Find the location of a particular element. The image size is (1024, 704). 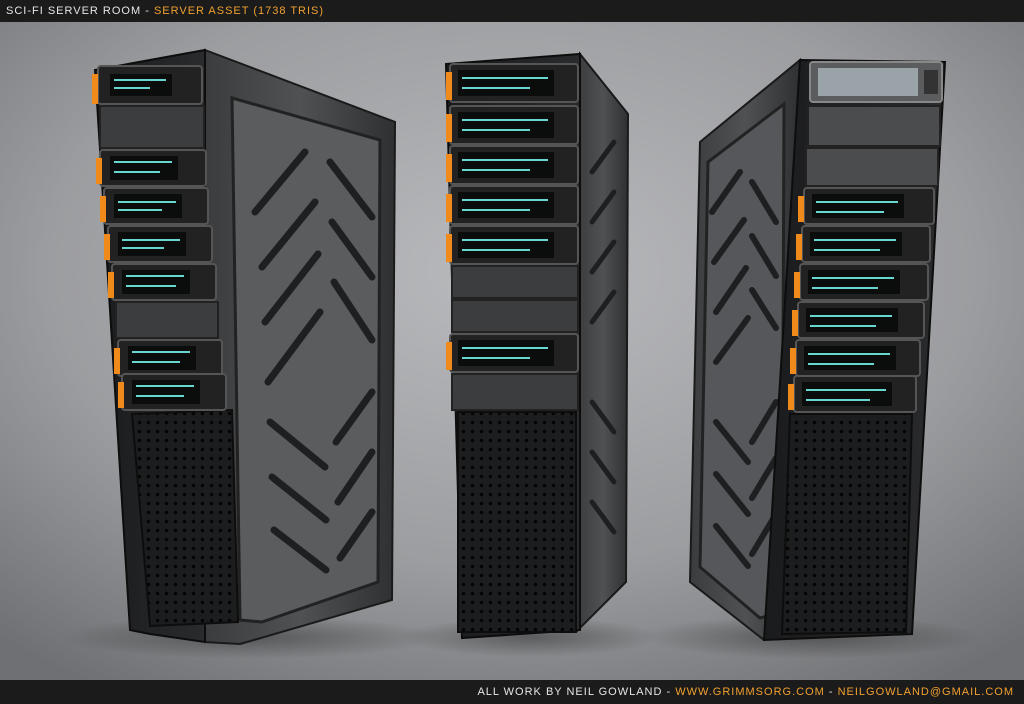

title-accent: SERVER ASSET (1738 TRIS) is located at coordinates (239, 11).